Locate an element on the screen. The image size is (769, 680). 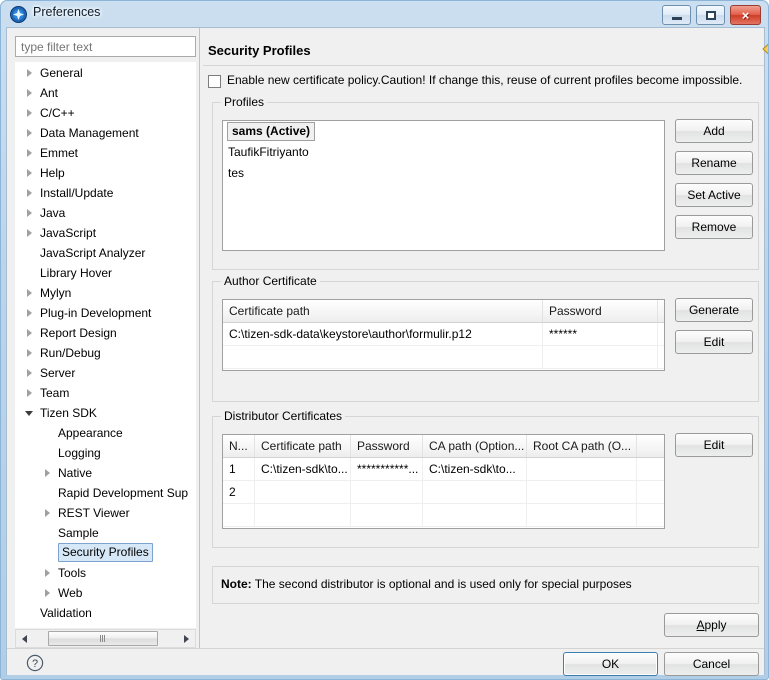
add-button: Add is located at coordinates (714, 131).